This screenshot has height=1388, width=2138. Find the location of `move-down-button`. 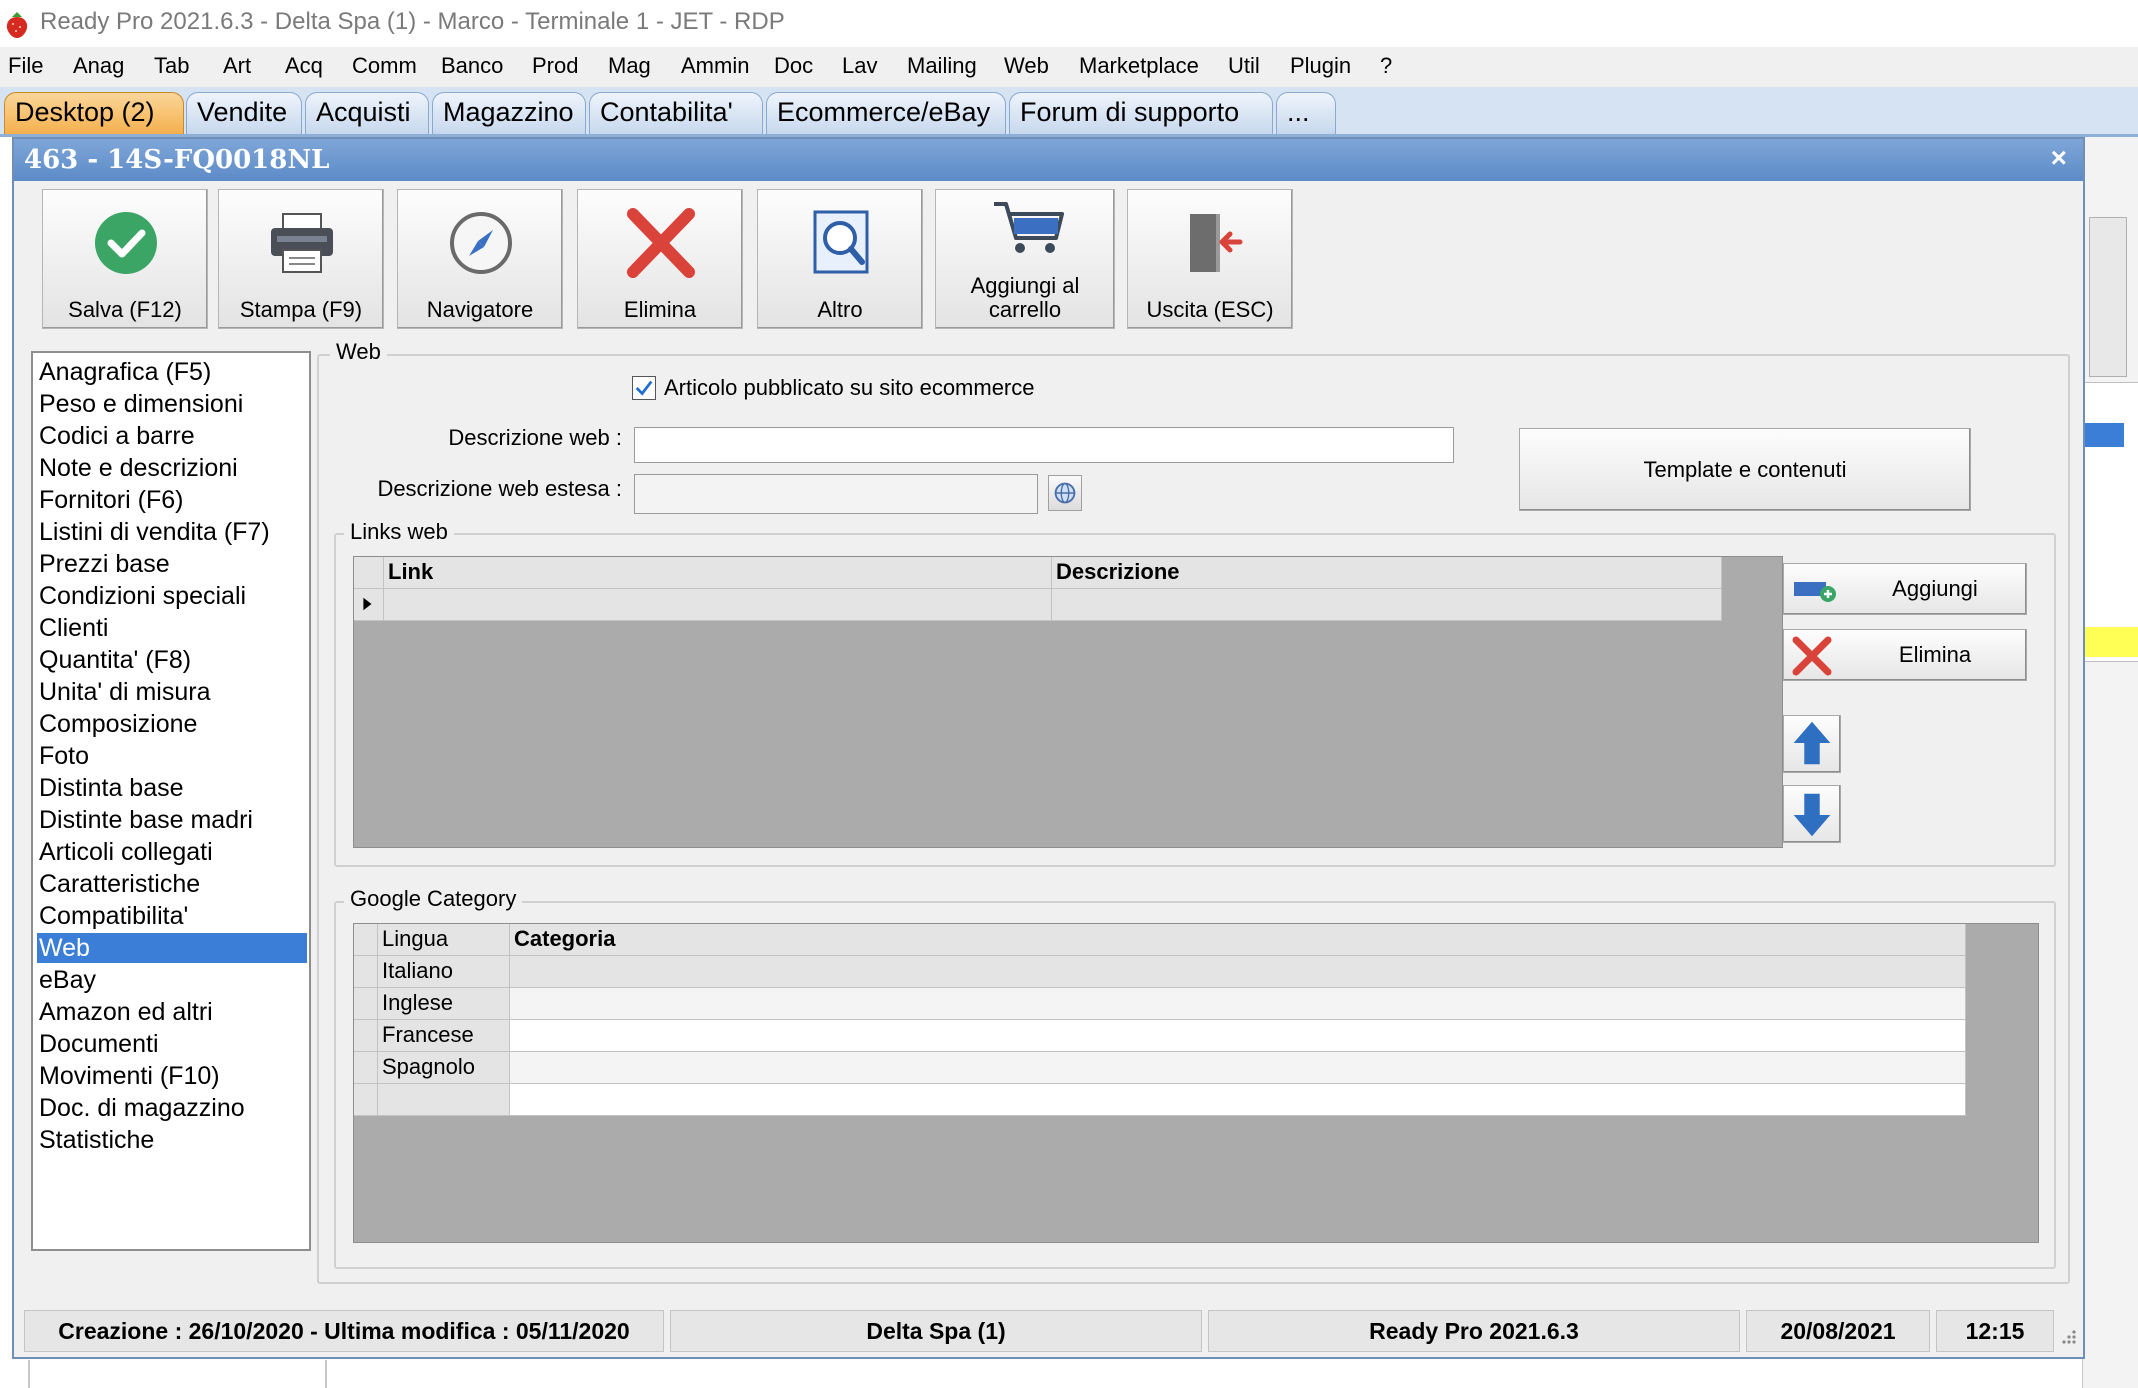

move-down-button is located at coordinates (1812, 814).